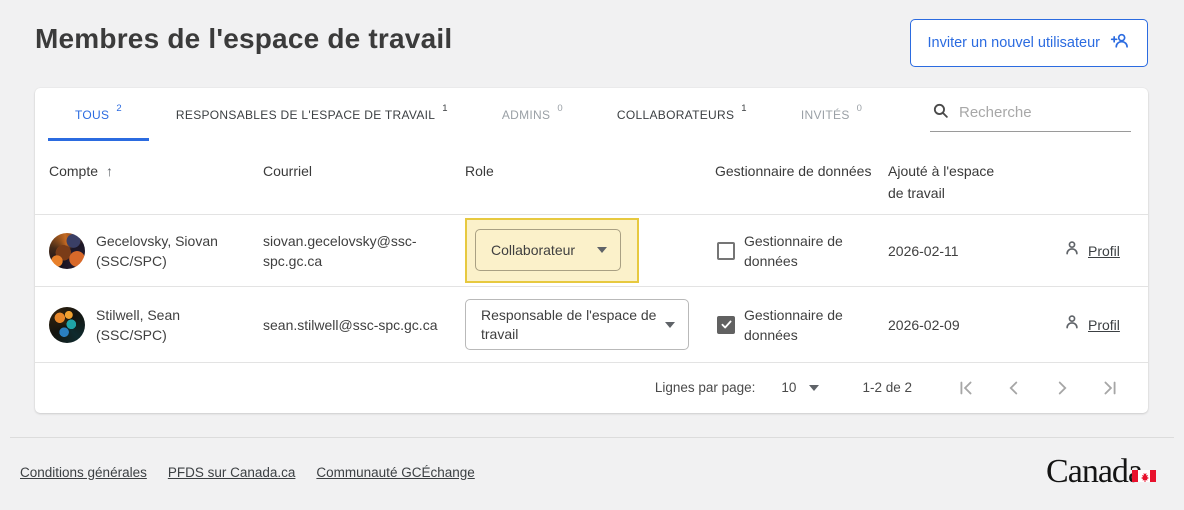  What do you see at coordinates (887, 387) in the screenshot?
I see `page-range: 1-2 de 2` at bounding box center [887, 387].